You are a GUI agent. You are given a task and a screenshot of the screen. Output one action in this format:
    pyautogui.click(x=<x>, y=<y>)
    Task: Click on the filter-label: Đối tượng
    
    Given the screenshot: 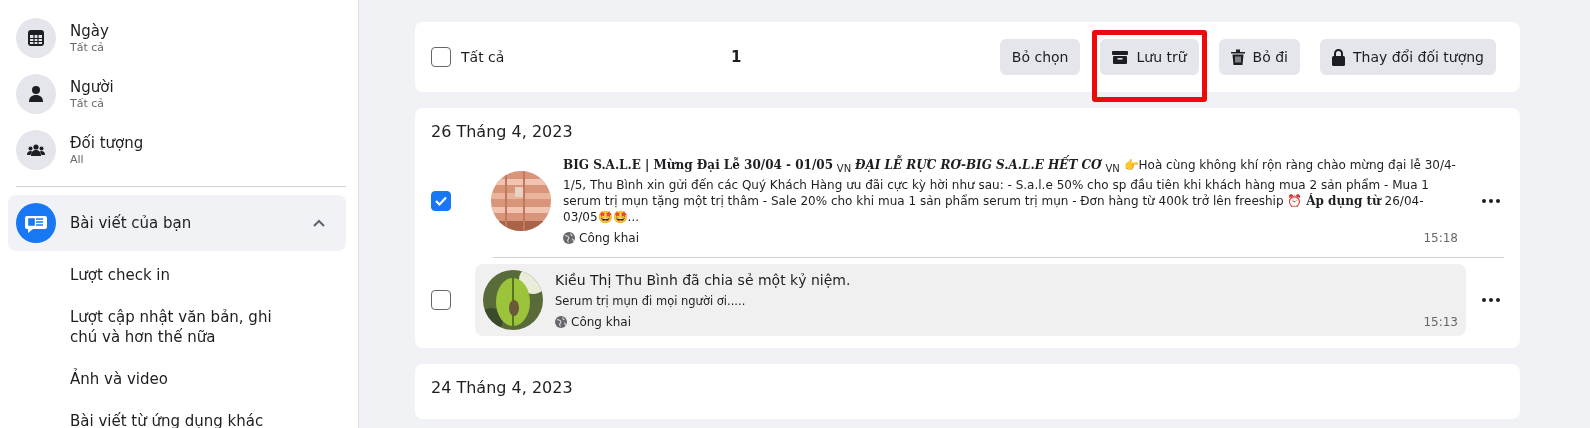 What is the action you would take?
    pyautogui.click(x=107, y=143)
    